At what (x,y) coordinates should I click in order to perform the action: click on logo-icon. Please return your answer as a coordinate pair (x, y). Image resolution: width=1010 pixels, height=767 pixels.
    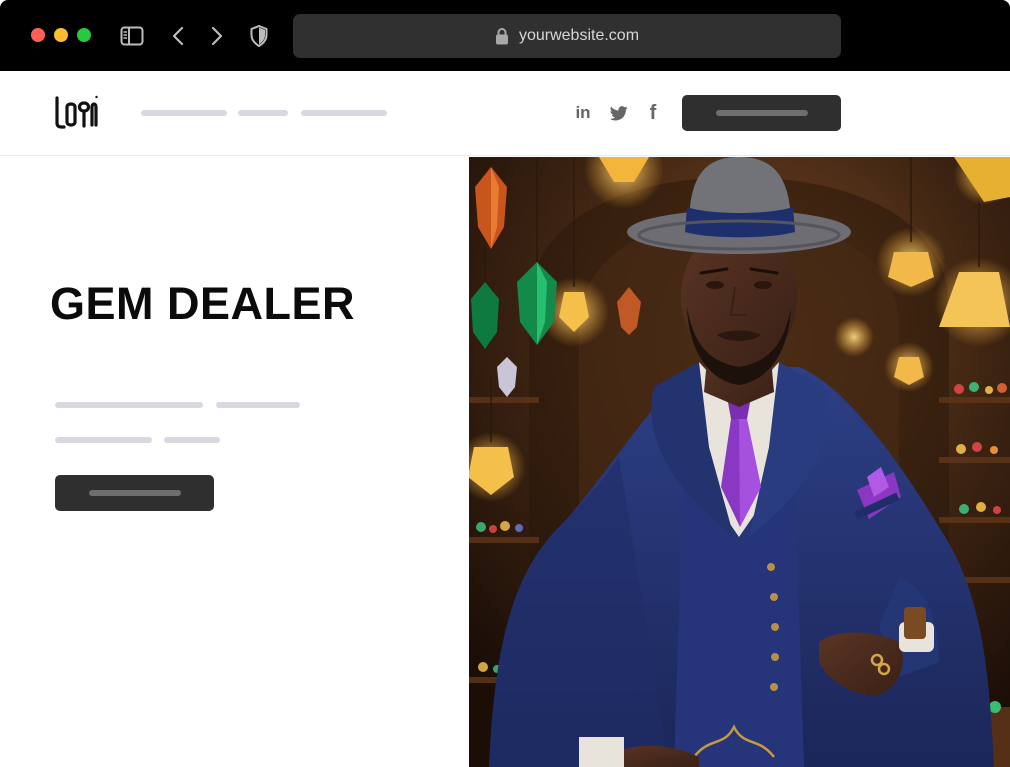
    Looking at the image, I should click on (76, 112).